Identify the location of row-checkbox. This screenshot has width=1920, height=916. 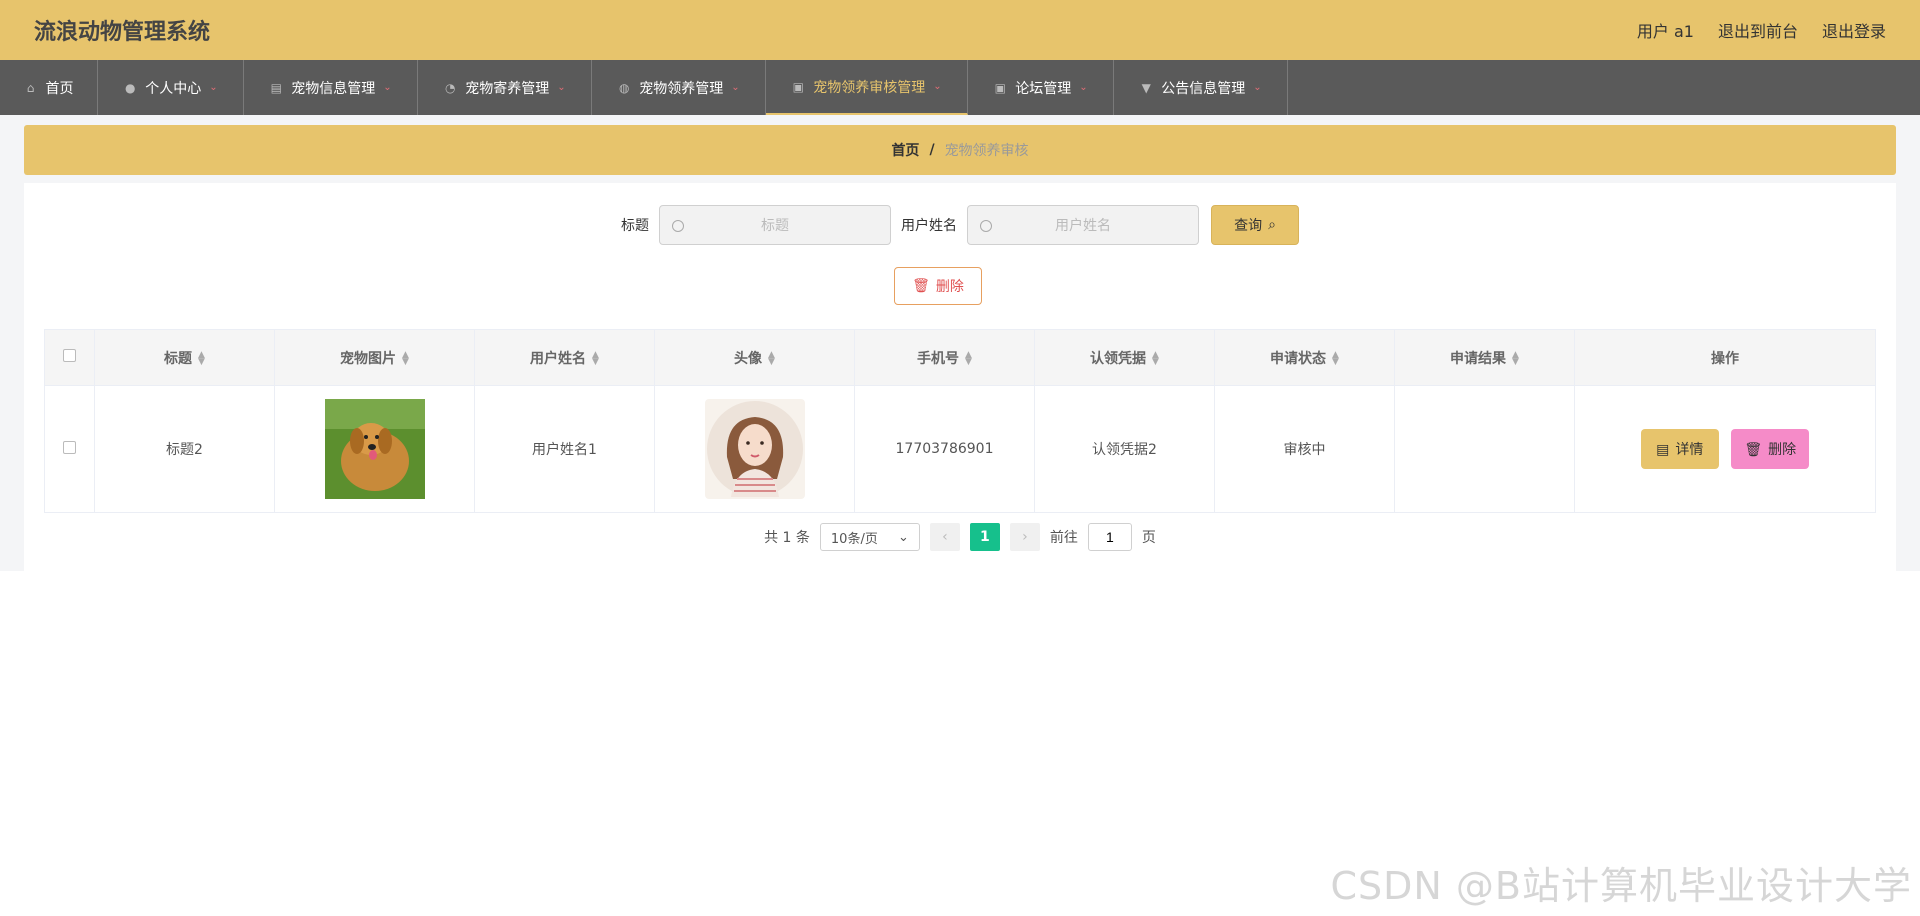
(69, 447).